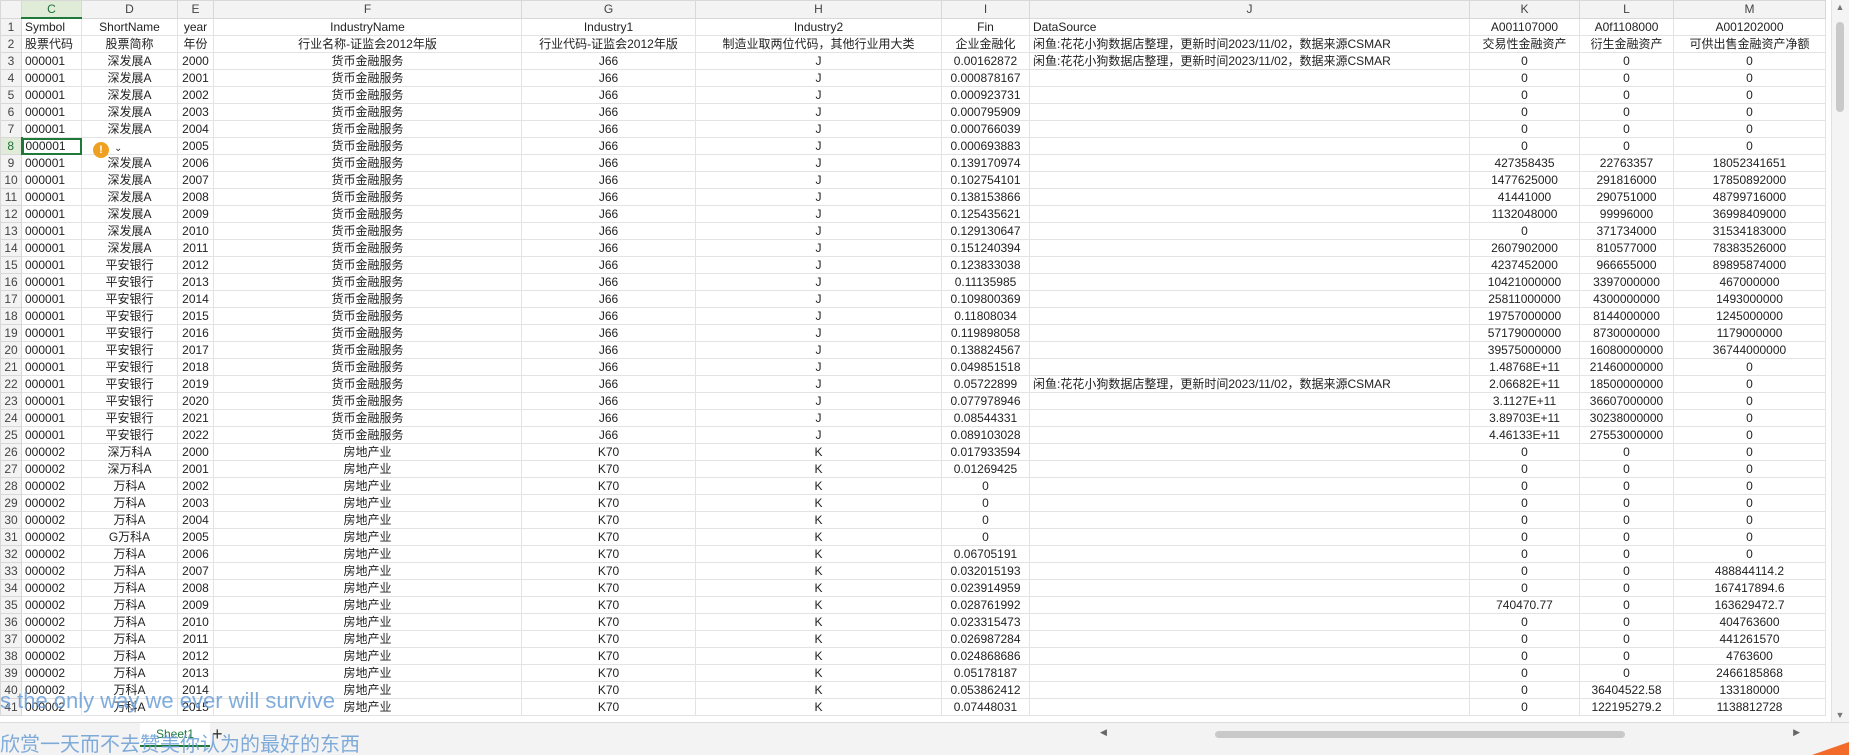 Image resolution: width=1849 pixels, height=755 pixels. I want to click on cell: 2020, so click(195, 401).